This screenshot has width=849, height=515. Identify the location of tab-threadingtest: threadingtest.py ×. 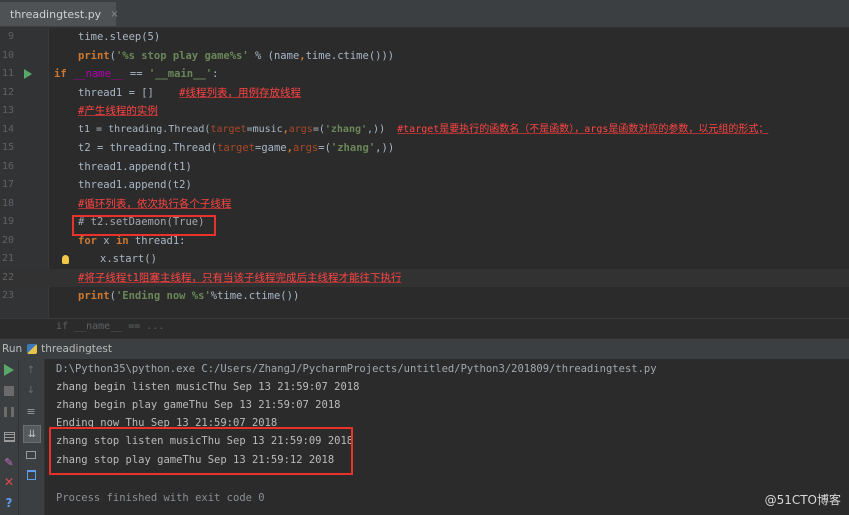
(59, 14).